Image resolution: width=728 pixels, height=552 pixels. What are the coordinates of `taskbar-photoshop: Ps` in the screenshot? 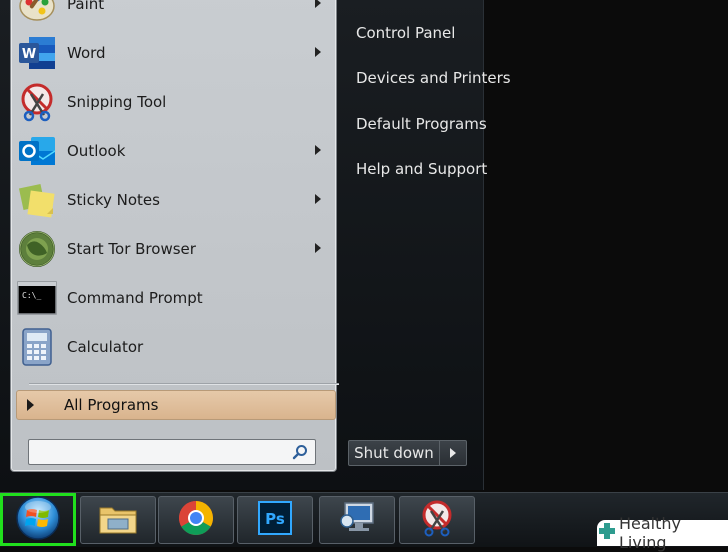 It's located at (275, 520).